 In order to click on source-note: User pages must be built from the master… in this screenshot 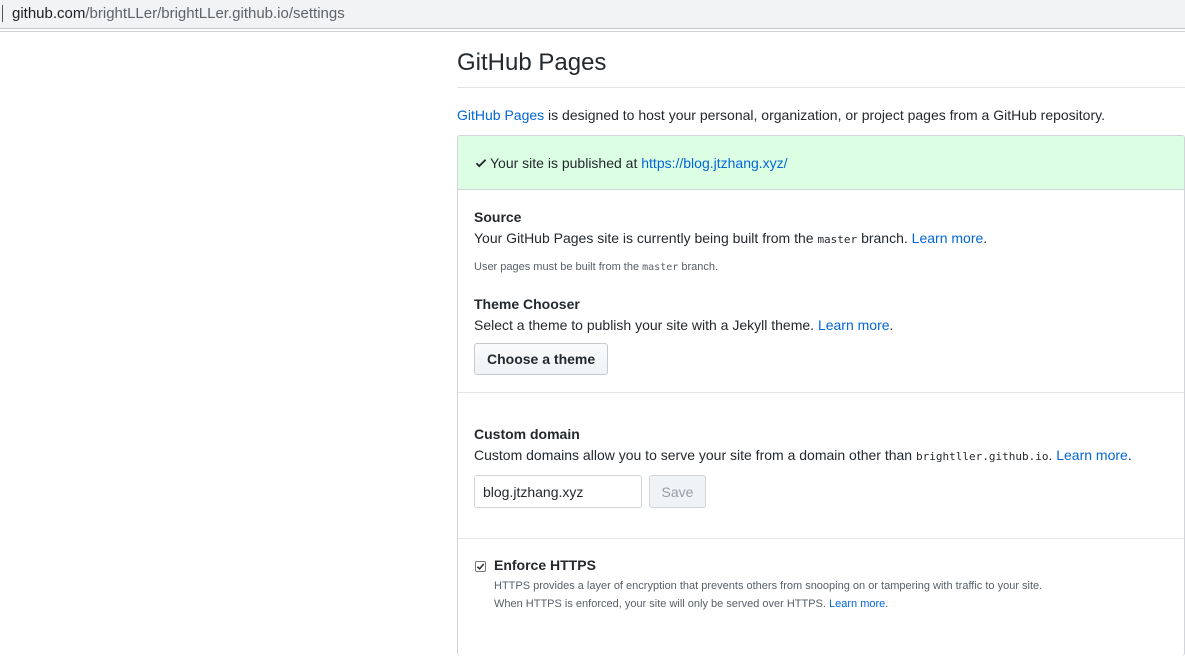, I will do `click(596, 267)`.